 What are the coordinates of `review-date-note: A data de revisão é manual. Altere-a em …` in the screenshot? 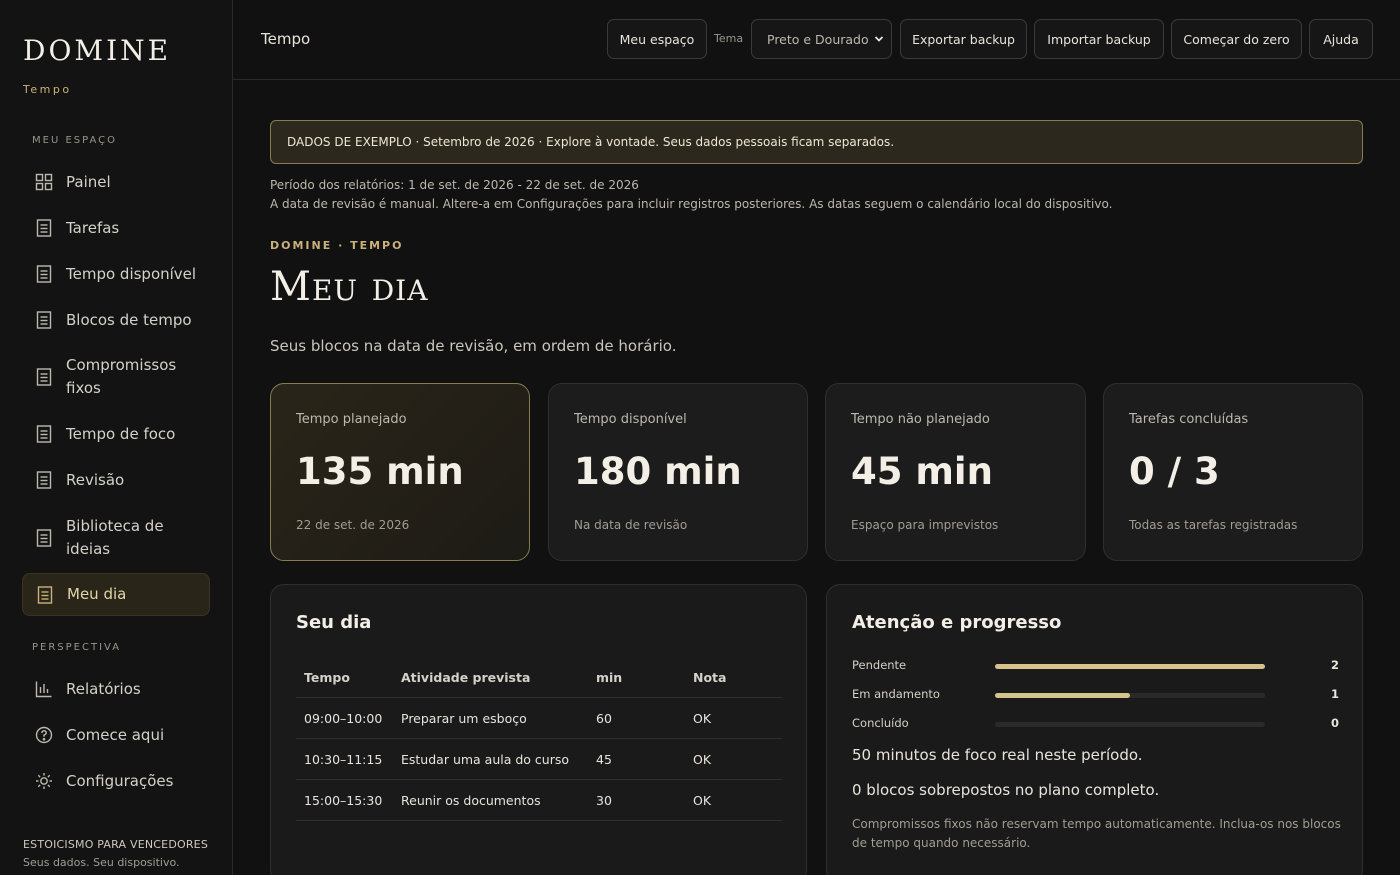 It's located at (691, 204).